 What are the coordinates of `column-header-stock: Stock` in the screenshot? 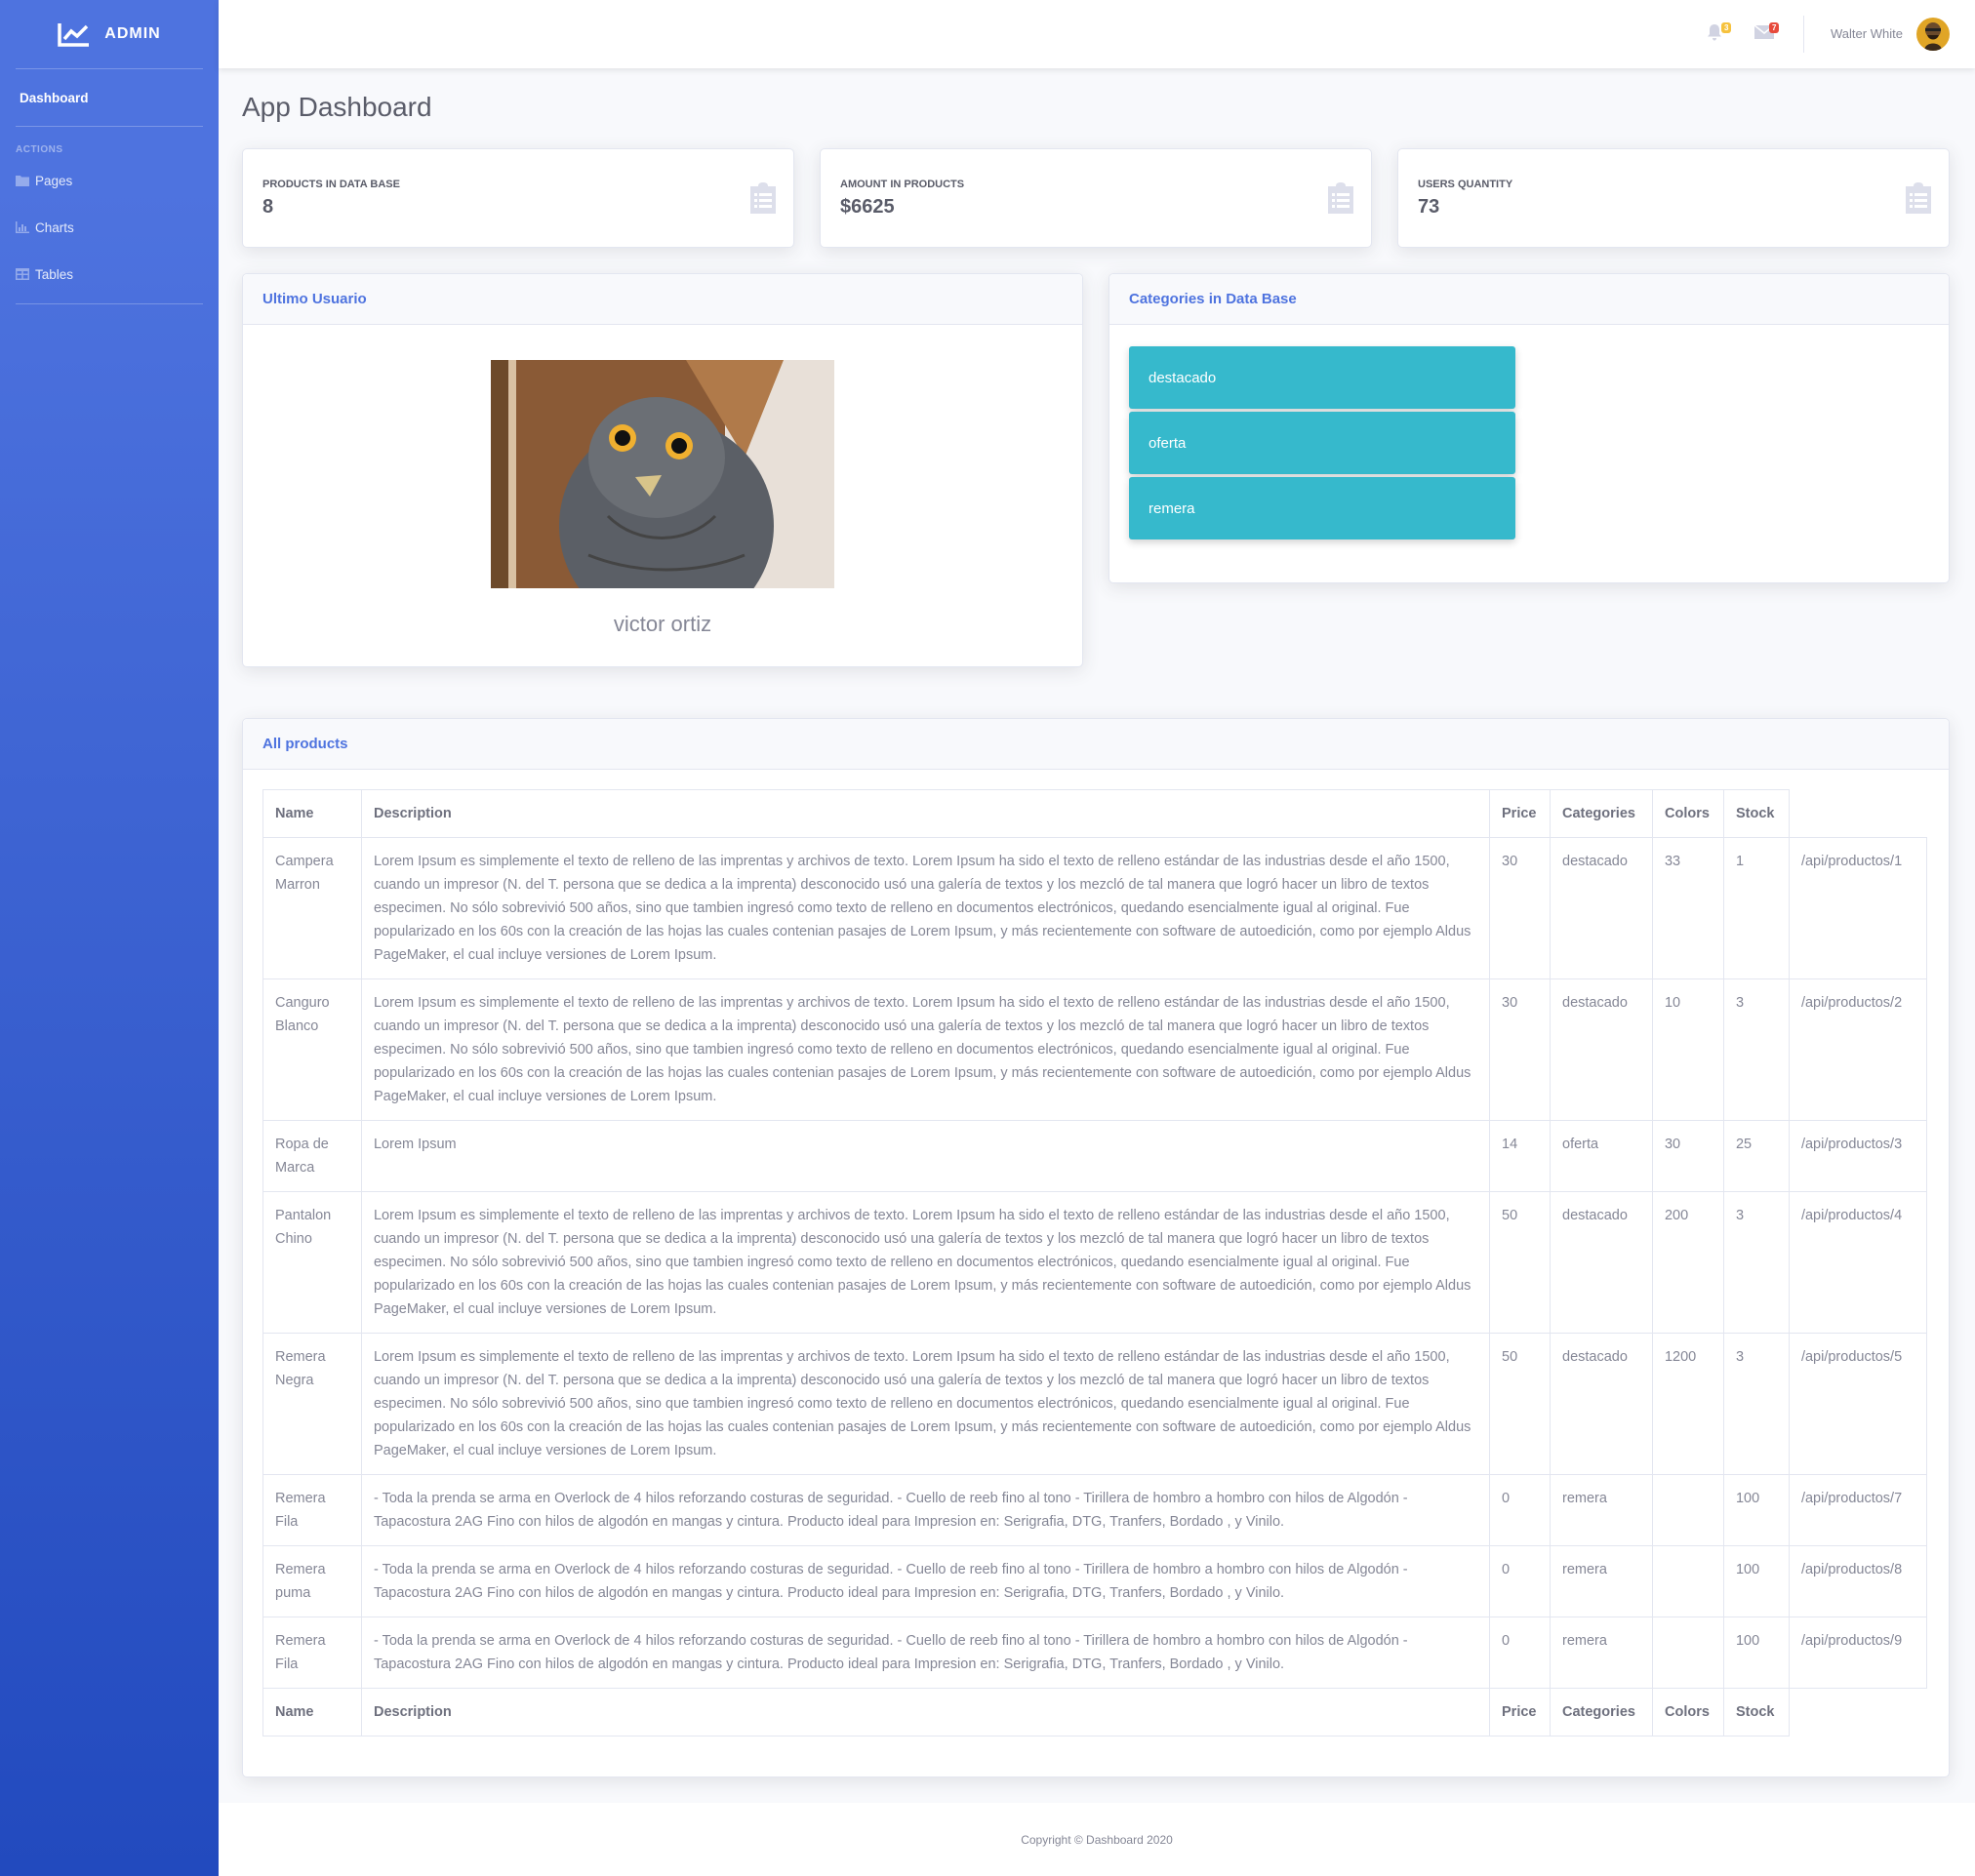 It's located at (1756, 813).